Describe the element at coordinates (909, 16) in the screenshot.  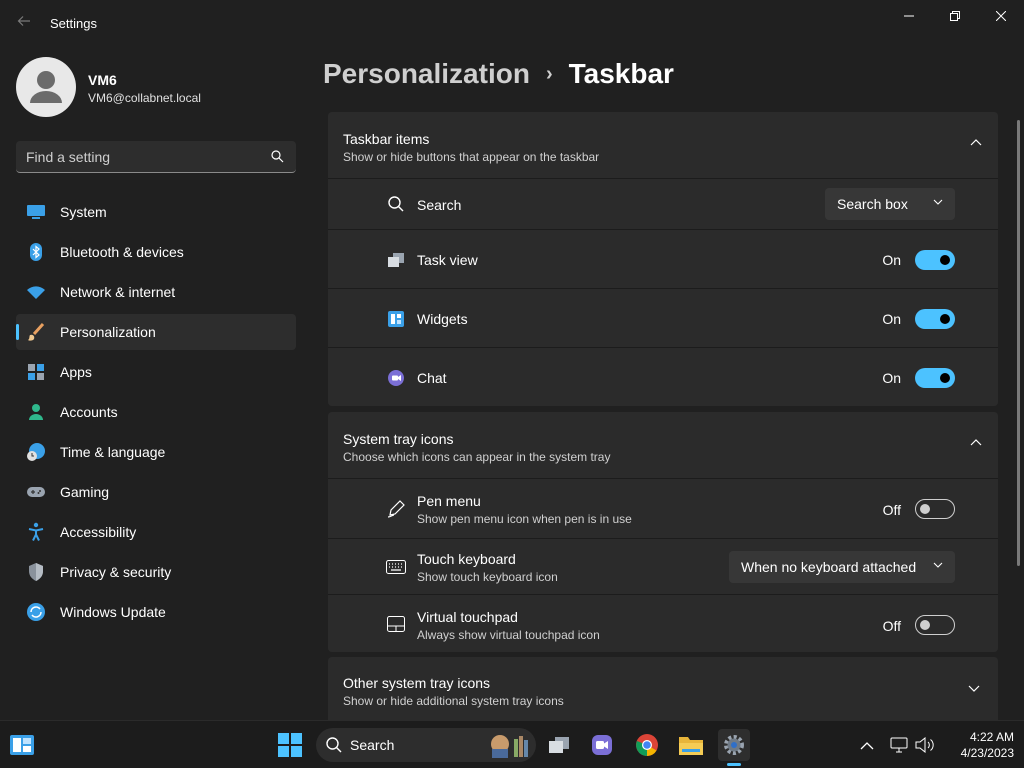
I see `minimize-button` at that location.